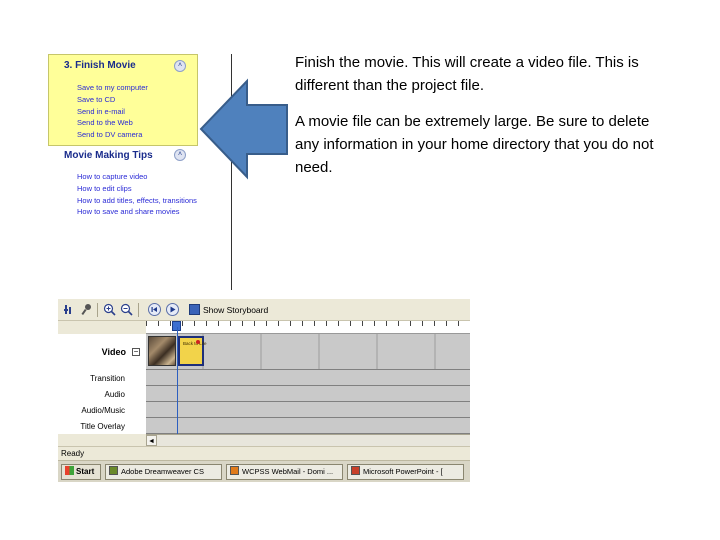  What do you see at coordinates (308, 352) in the screenshot?
I see `video-track: Back to Life` at bounding box center [308, 352].